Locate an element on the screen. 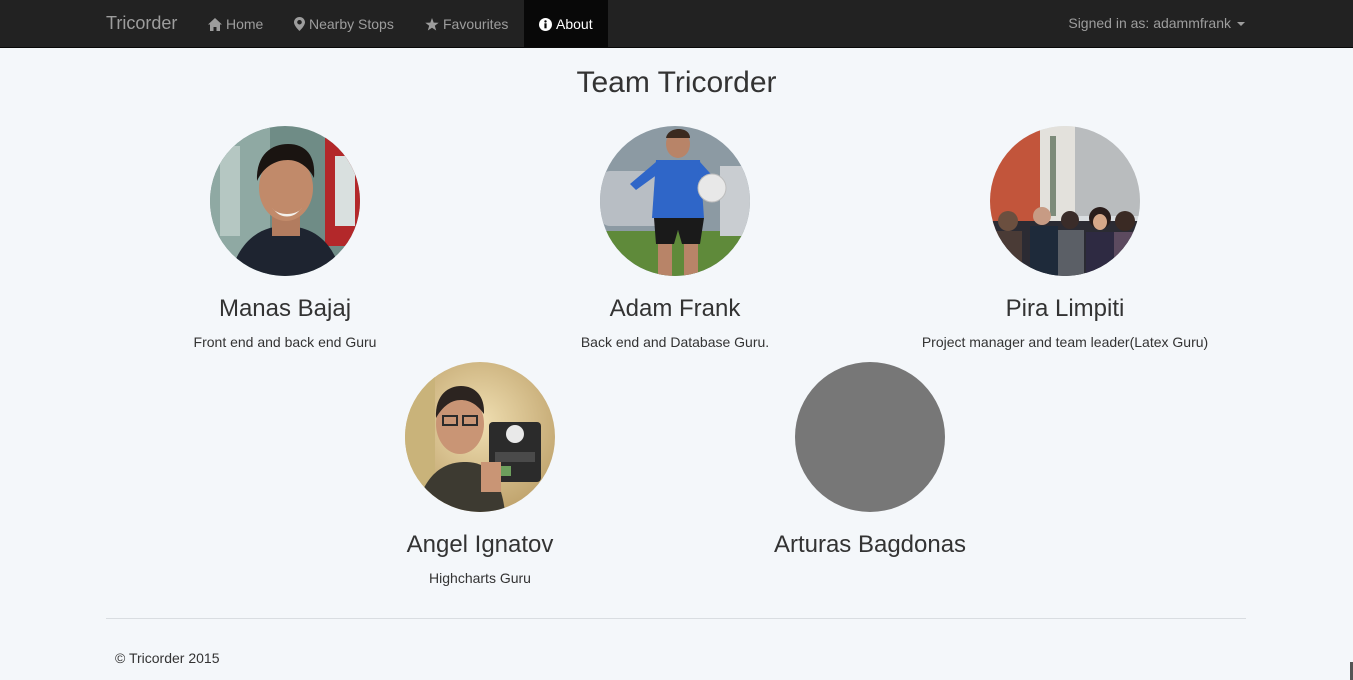 The width and height of the screenshot is (1353, 680). avatar-placeholder is located at coordinates (870, 437).